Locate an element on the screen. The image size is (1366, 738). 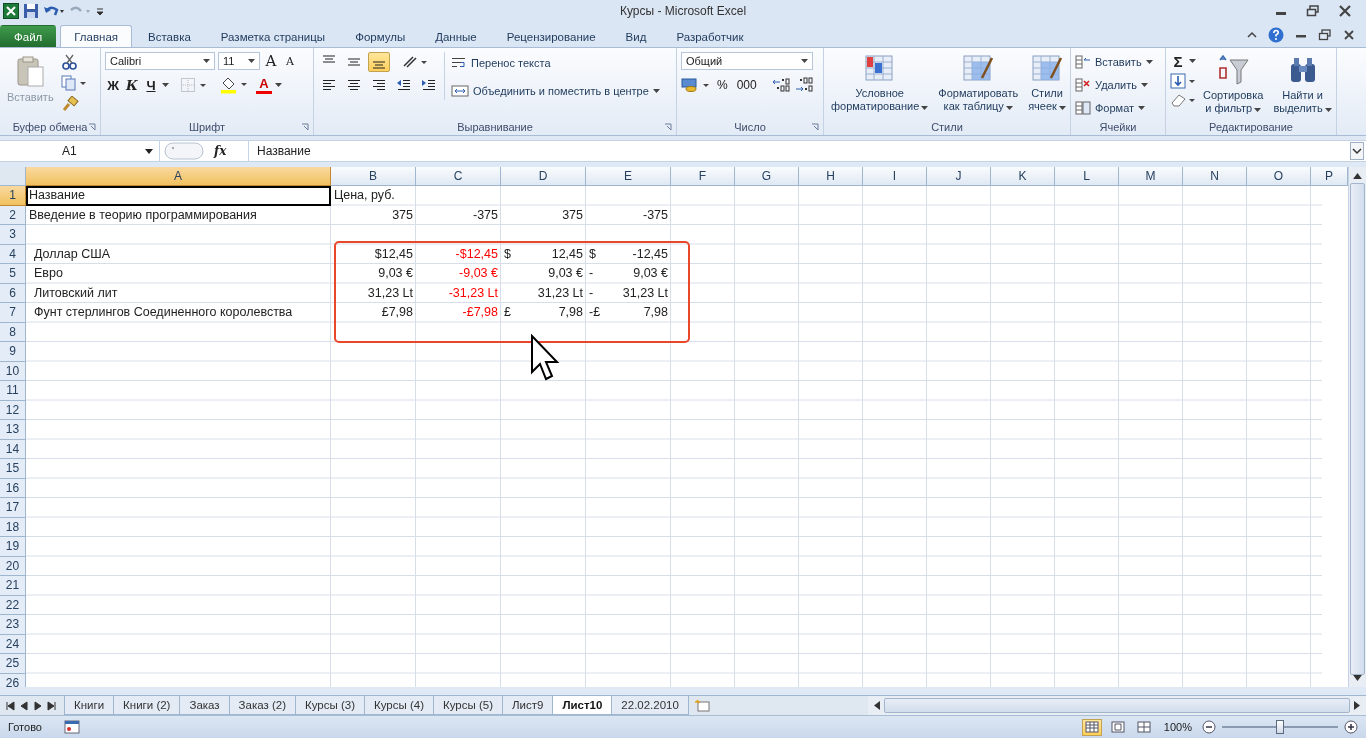
merge-center-button: Объединить и поместить в центре is located at coordinates (555, 91).